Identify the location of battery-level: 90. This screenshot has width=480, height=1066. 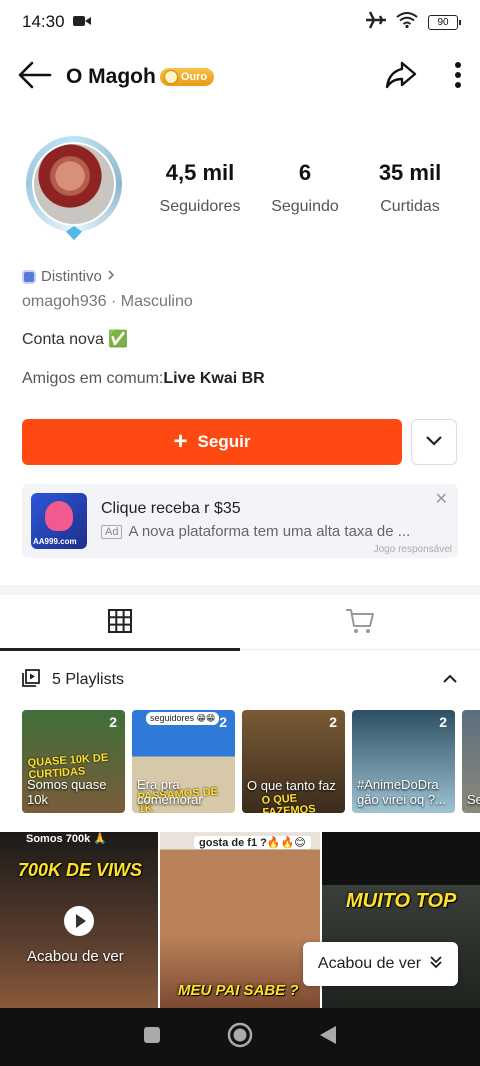
(443, 22).